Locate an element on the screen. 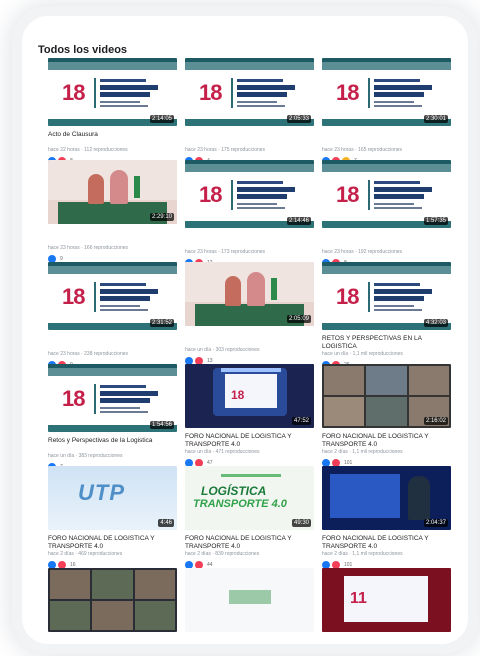 Image resolution: width=480 pixels, height=656 pixels. video-thumbnail: 18 1:57:35 is located at coordinates (386, 194).